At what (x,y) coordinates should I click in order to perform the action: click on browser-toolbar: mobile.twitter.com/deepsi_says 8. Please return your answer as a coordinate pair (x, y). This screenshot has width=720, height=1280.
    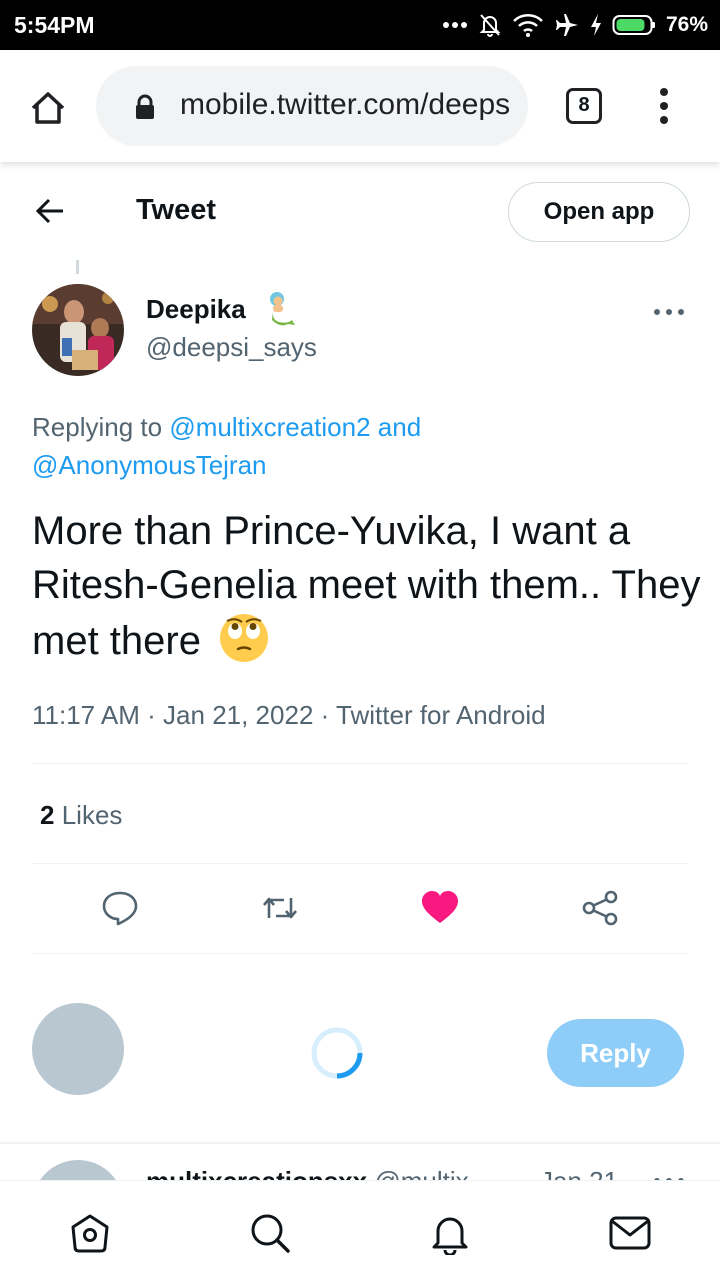
    Looking at the image, I should click on (360, 106).